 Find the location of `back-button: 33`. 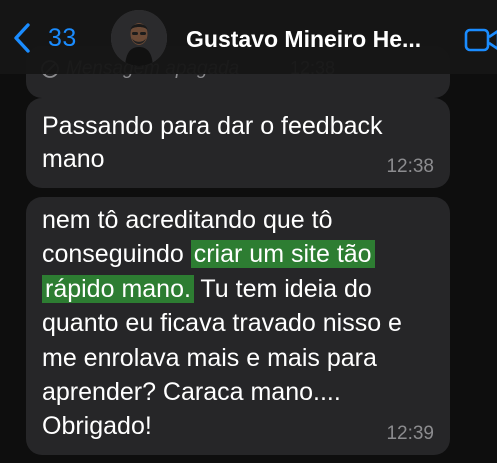

back-button: 33 is located at coordinates (44, 38).